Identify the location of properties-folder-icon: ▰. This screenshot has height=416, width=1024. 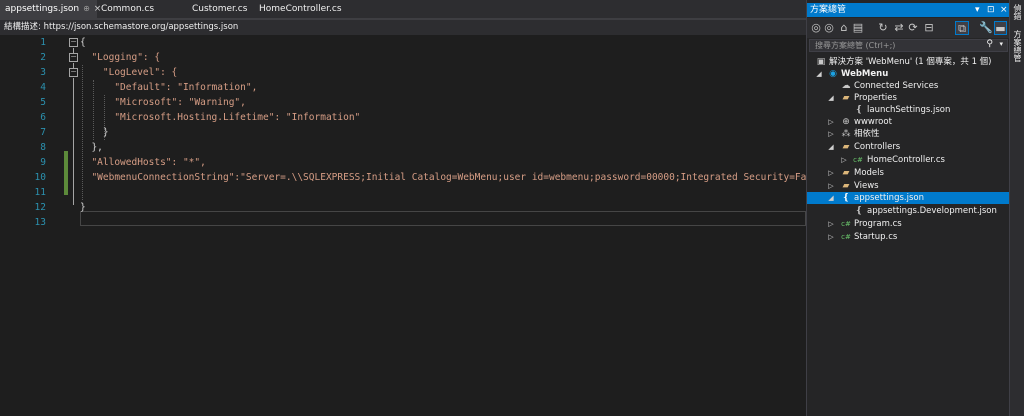
(846, 98).